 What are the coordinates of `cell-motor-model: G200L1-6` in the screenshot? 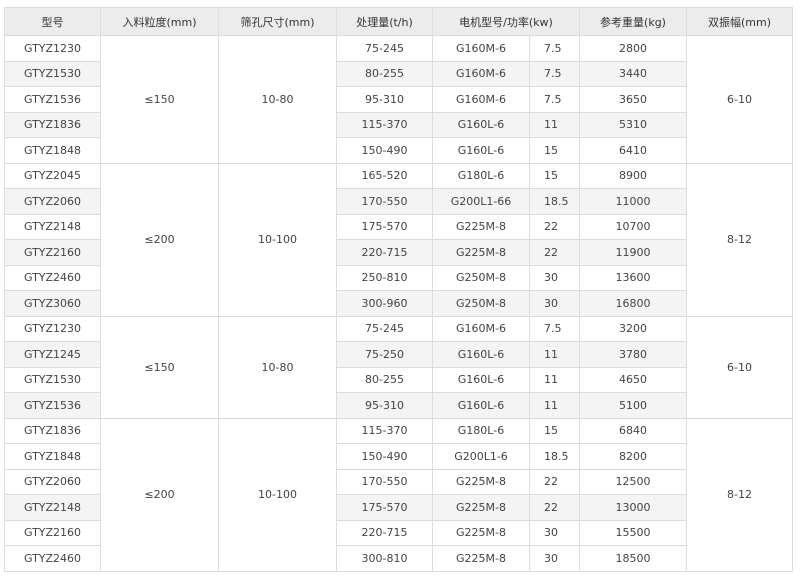 It's located at (481, 456).